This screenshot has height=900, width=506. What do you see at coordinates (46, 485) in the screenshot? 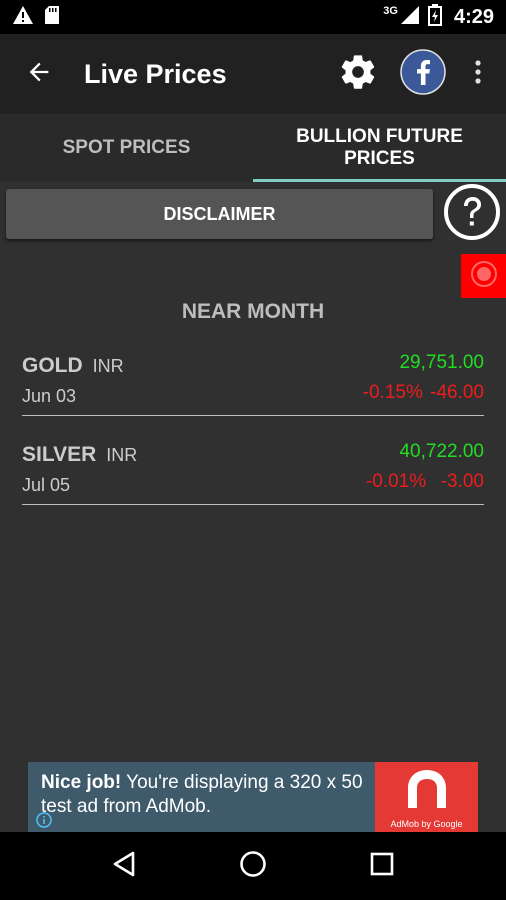
I see `expiry-date: Jul 05` at bounding box center [46, 485].